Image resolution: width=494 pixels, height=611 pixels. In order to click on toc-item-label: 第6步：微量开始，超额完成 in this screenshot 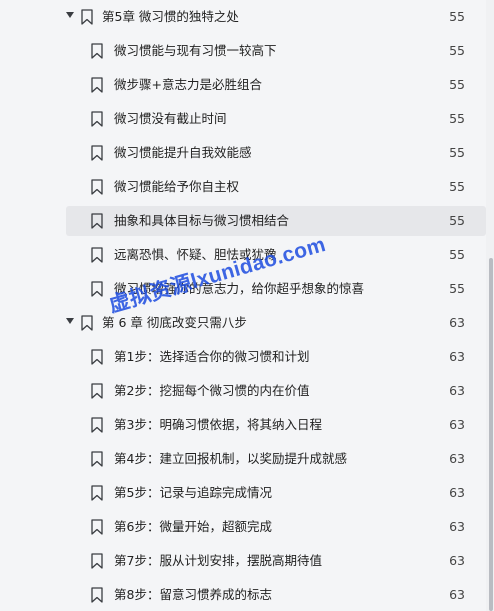, I will do `click(193, 526)`.